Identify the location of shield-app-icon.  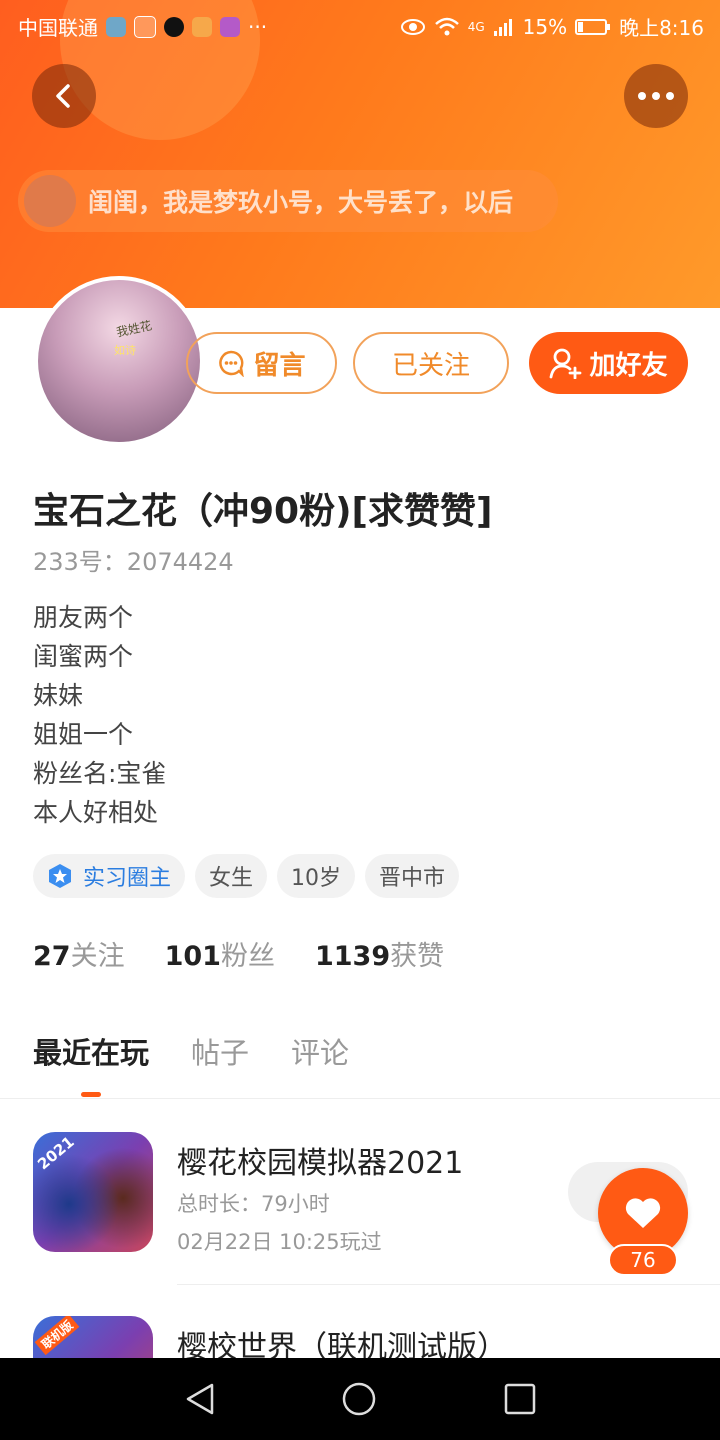
(116, 26).